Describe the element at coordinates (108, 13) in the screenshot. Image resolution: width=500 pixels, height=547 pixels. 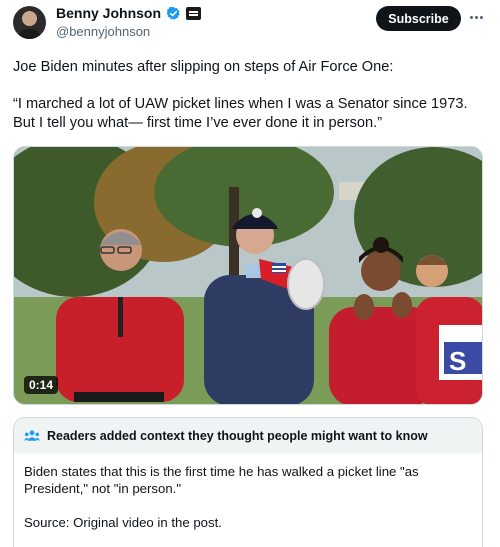
I see `author-display-name: Benny Johnson` at that location.